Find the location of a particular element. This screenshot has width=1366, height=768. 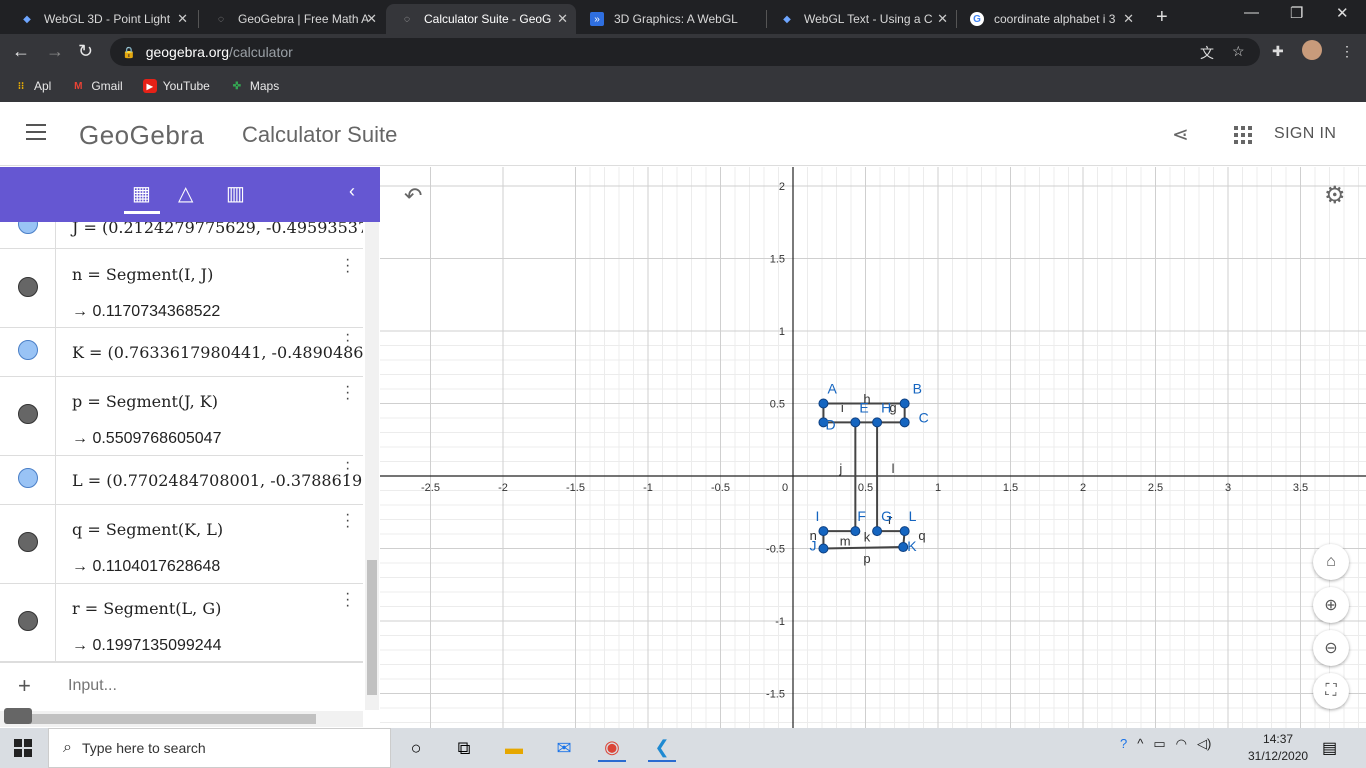

algebra-input is located at coordinates (208, 686).